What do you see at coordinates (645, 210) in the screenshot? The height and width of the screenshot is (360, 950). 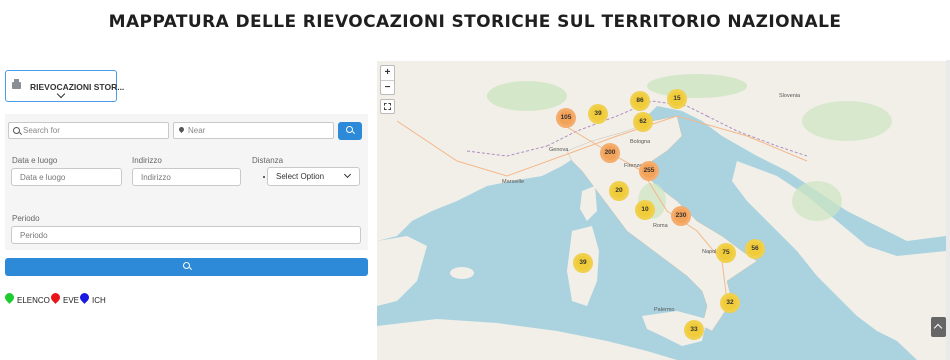 I see `map-cluster: 10` at bounding box center [645, 210].